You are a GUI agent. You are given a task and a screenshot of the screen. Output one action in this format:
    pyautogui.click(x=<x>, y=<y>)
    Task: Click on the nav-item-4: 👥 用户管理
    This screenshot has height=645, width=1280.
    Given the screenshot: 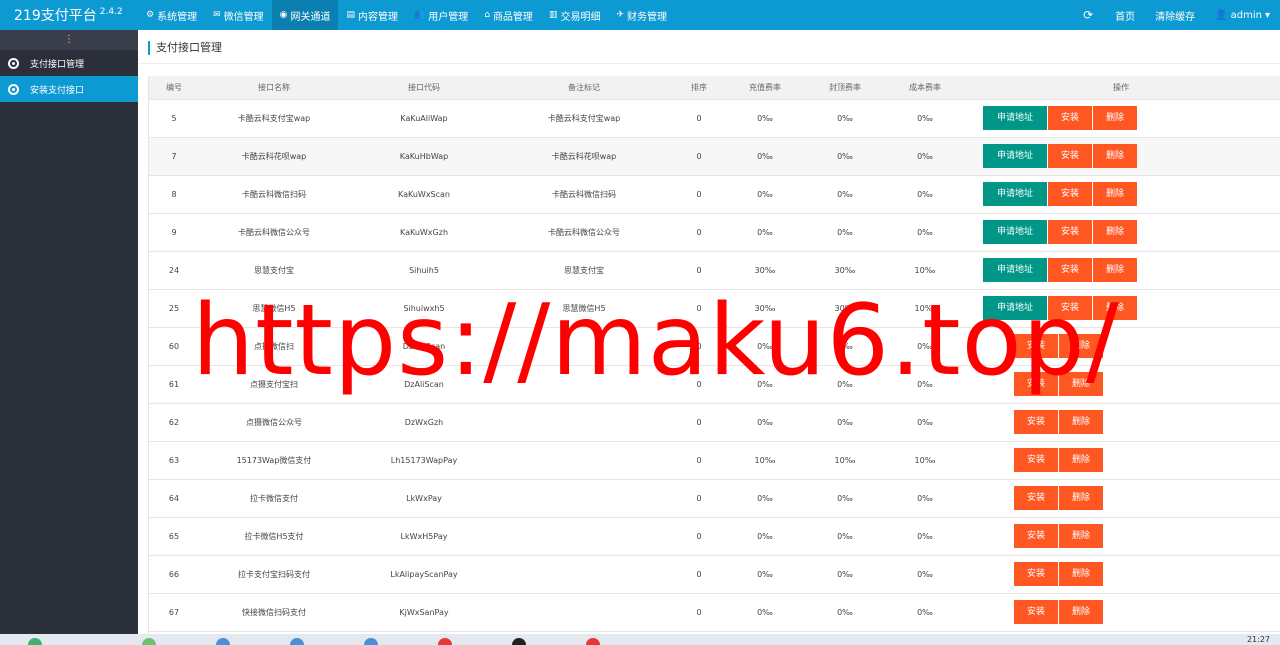 What is the action you would take?
    pyautogui.click(x=441, y=15)
    